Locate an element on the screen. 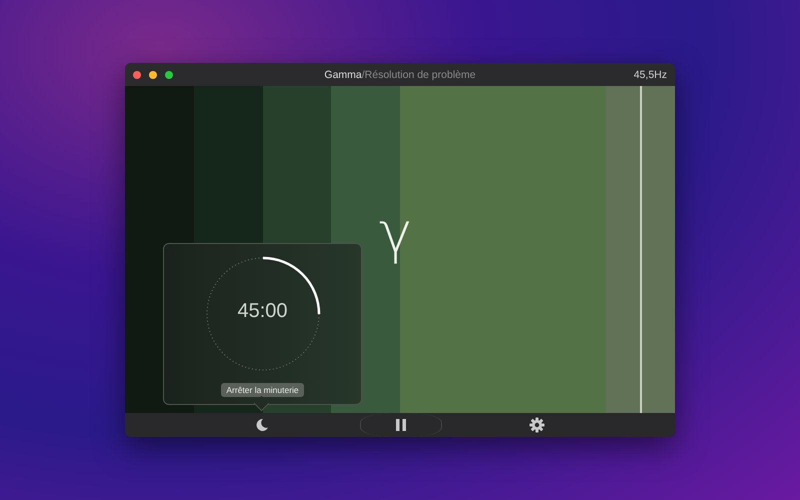 The width and height of the screenshot is (800, 500). timer-countdown: 45:00 is located at coordinates (262, 311).